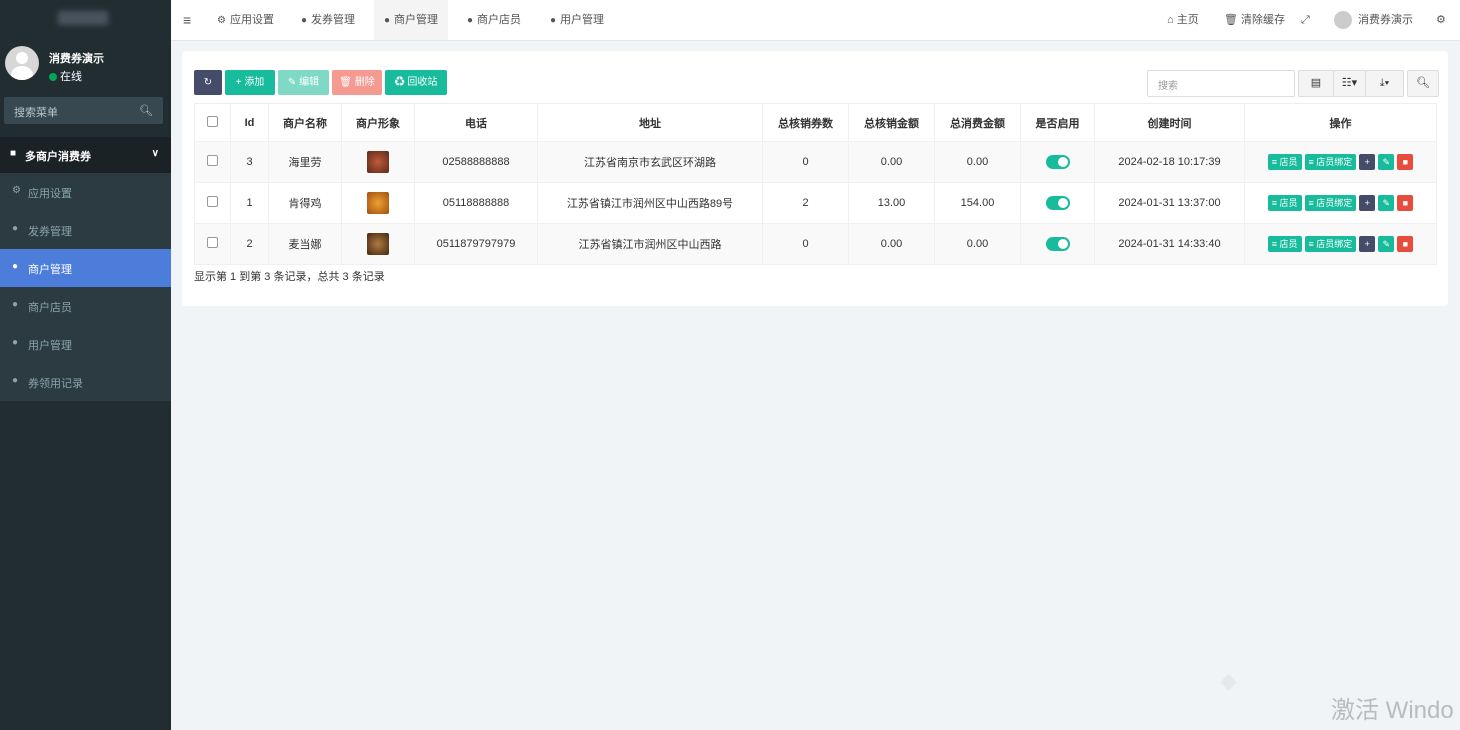 Image resolution: width=1460 pixels, height=730 pixels. What do you see at coordinates (146, 110) in the screenshot?
I see `search-icon: 🔍︎` at bounding box center [146, 110].